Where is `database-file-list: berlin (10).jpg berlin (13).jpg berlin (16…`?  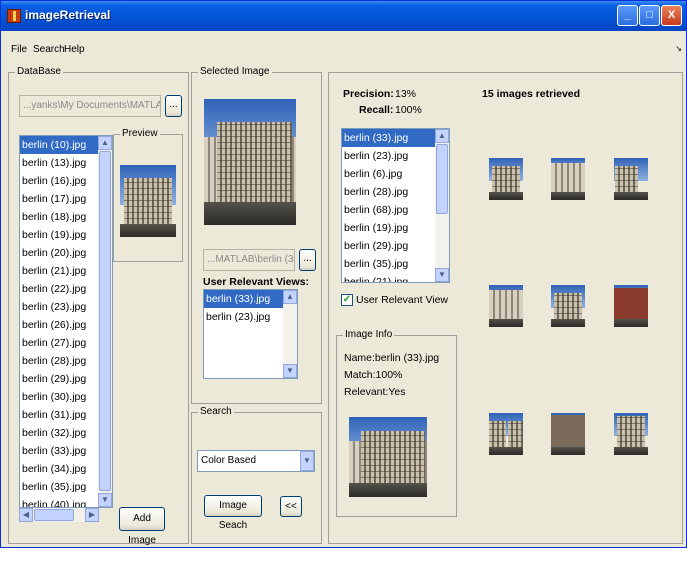
database-file-list: berlin (10).jpg berlin (13).jpg berlin (16… is located at coordinates (66, 321).